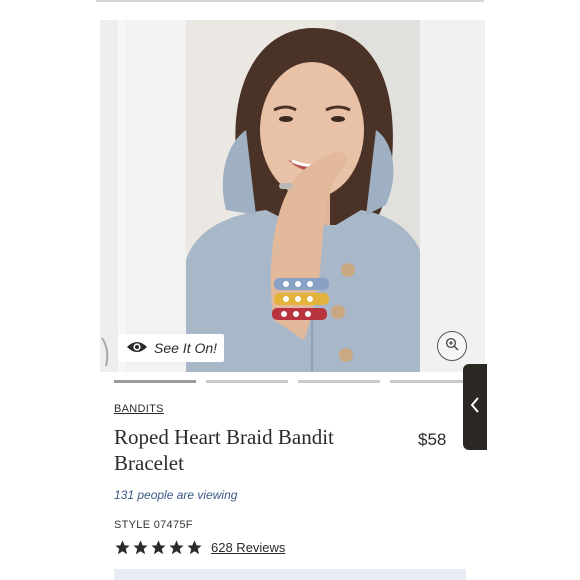 The width and height of the screenshot is (580, 580). What do you see at coordinates (432, 439) in the screenshot?
I see `product-price: $58` at bounding box center [432, 439].